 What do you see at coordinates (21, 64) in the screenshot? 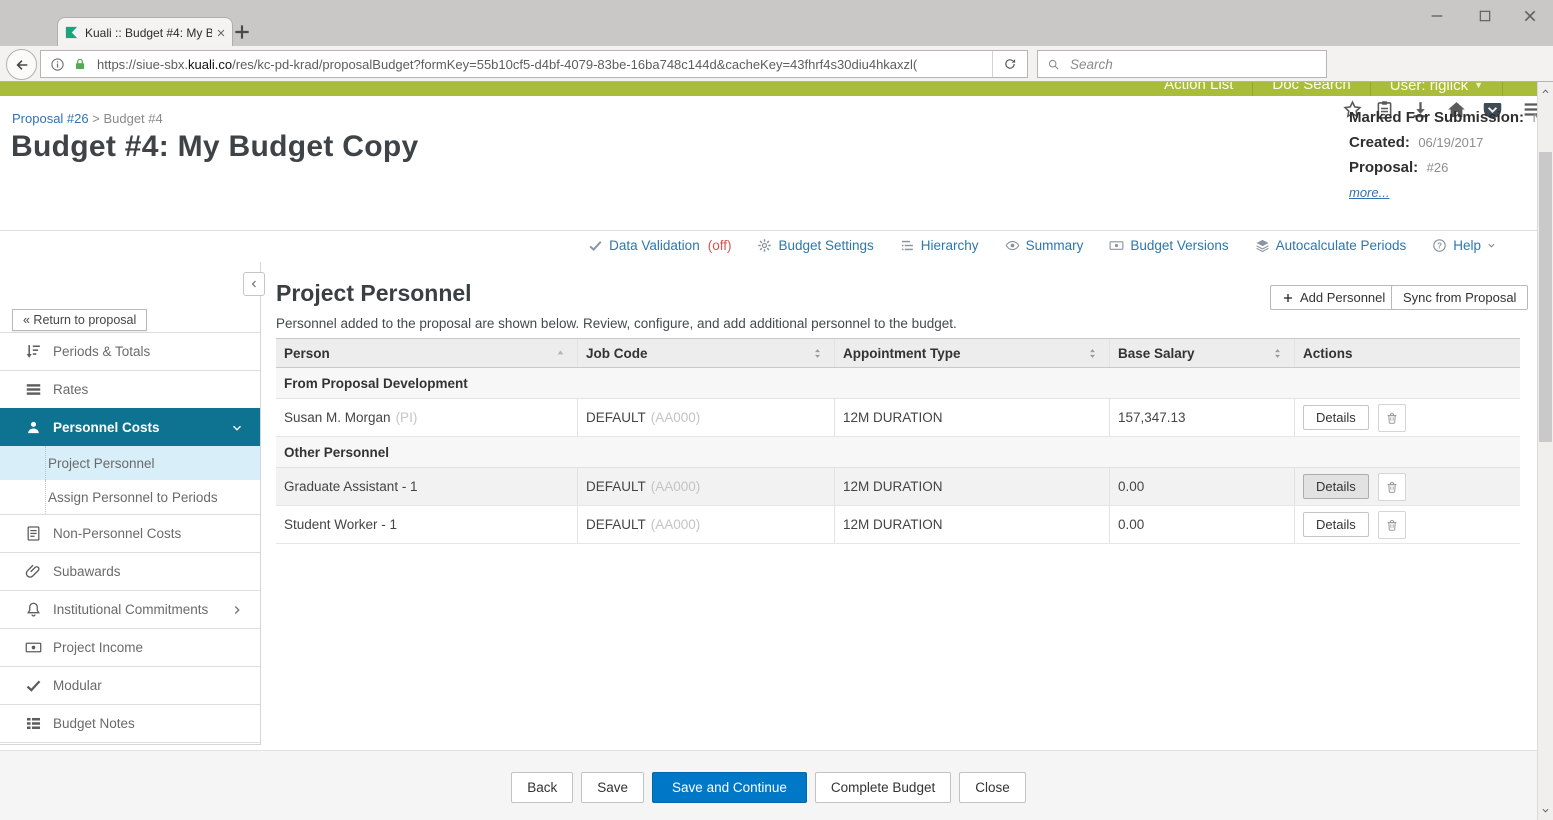
I see `back-button` at bounding box center [21, 64].